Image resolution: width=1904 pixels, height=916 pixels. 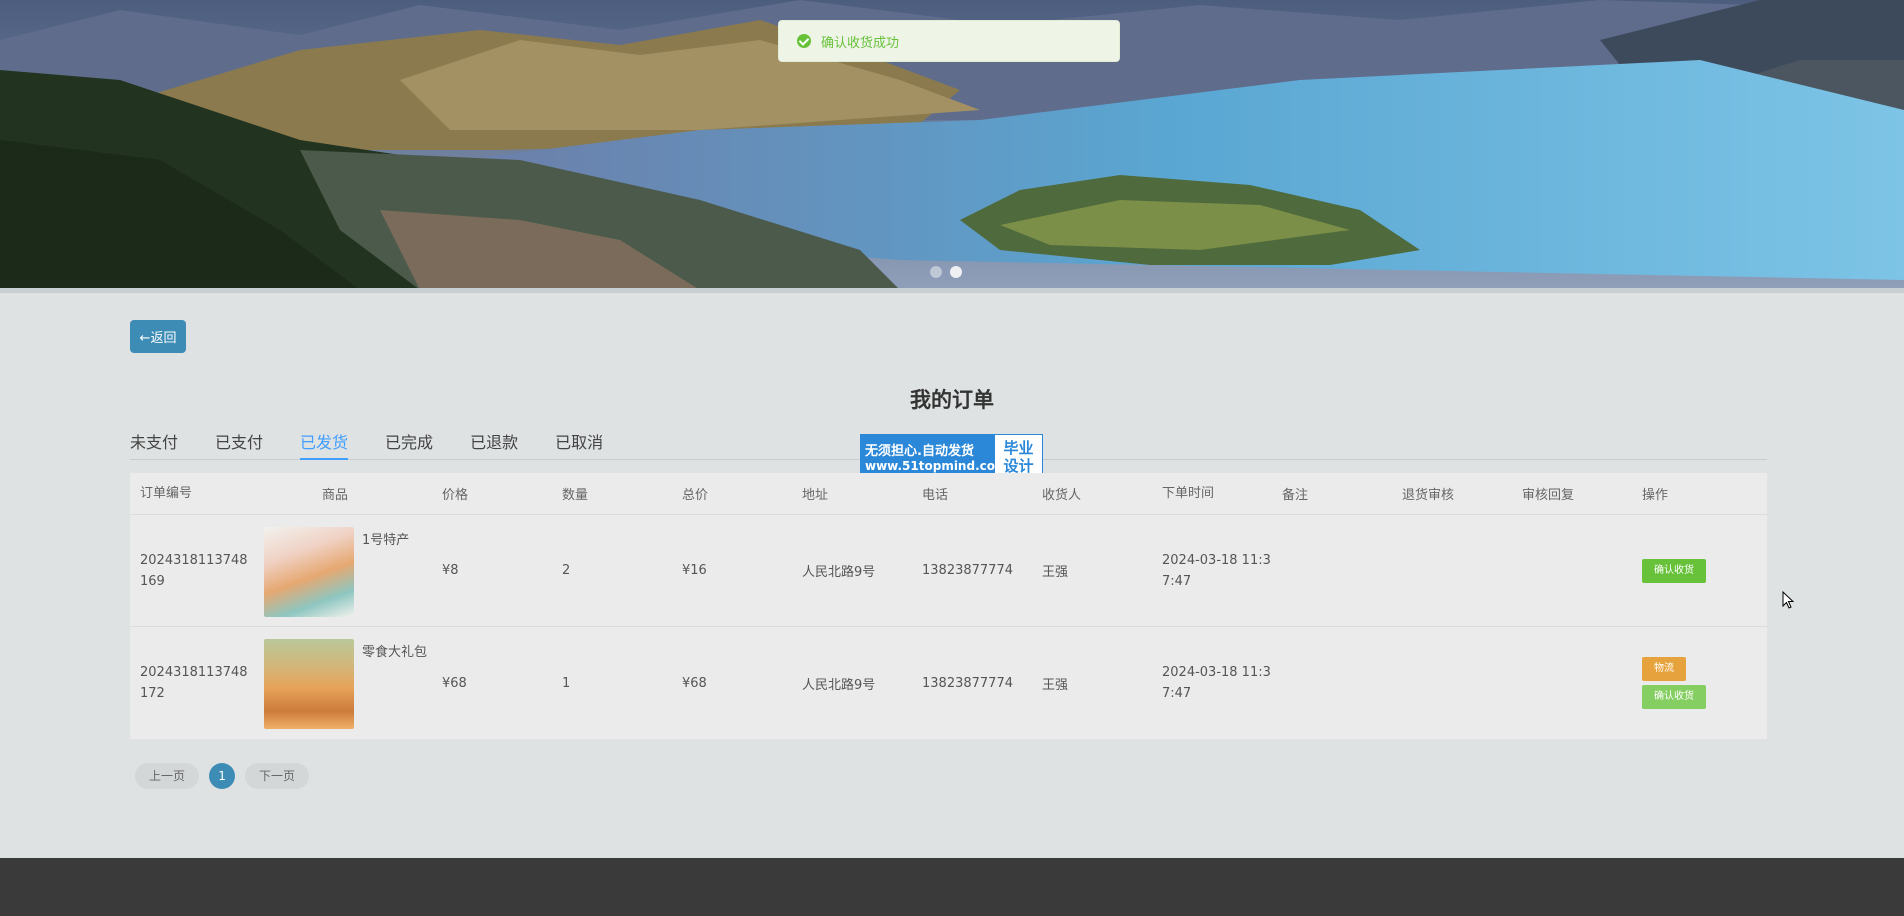 I want to click on row-actions: 物流 确认收货, so click(x=1692, y=683).